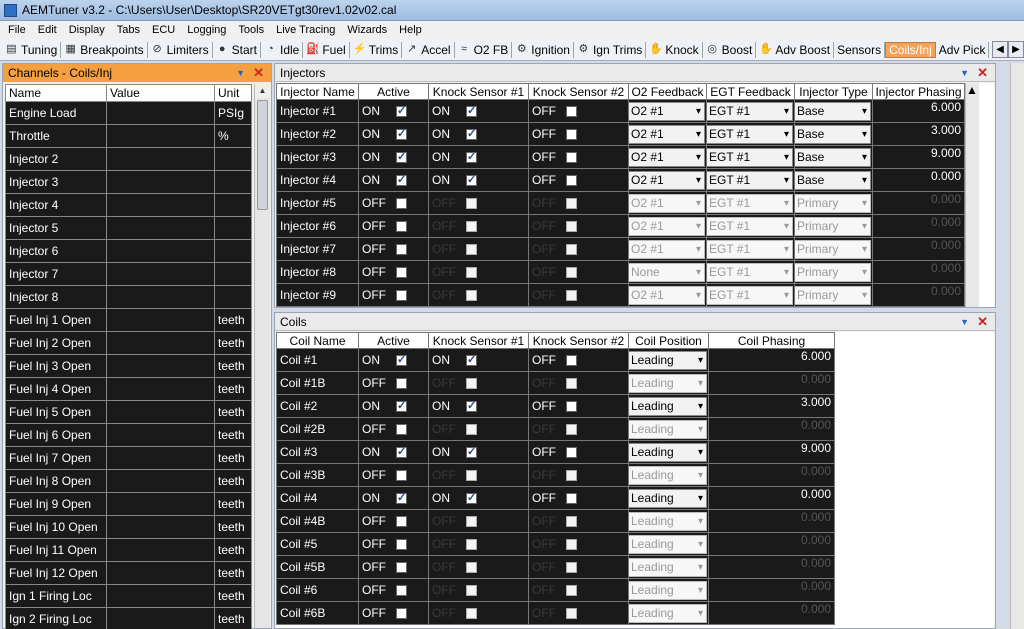  Describe the element at coordinates (128, 320) in the screenshot. I see `table-row: Fuel Inj 1 Open teeth` at that location.